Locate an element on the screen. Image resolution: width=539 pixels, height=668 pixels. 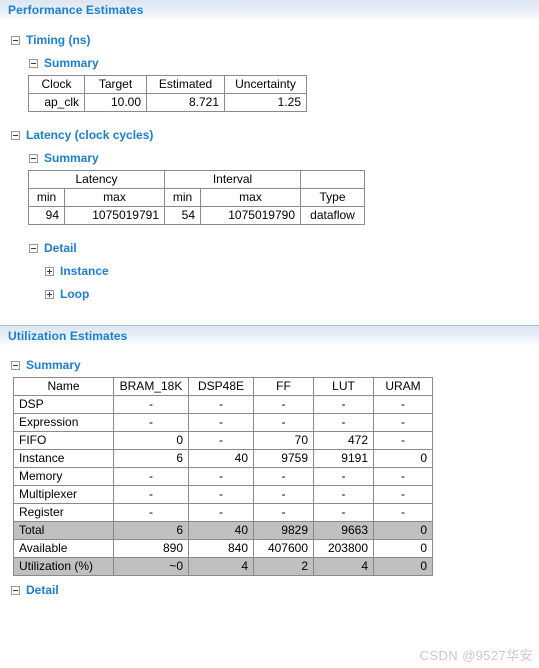
table-row: Register - - - - - is located at coordinates (223, 512).